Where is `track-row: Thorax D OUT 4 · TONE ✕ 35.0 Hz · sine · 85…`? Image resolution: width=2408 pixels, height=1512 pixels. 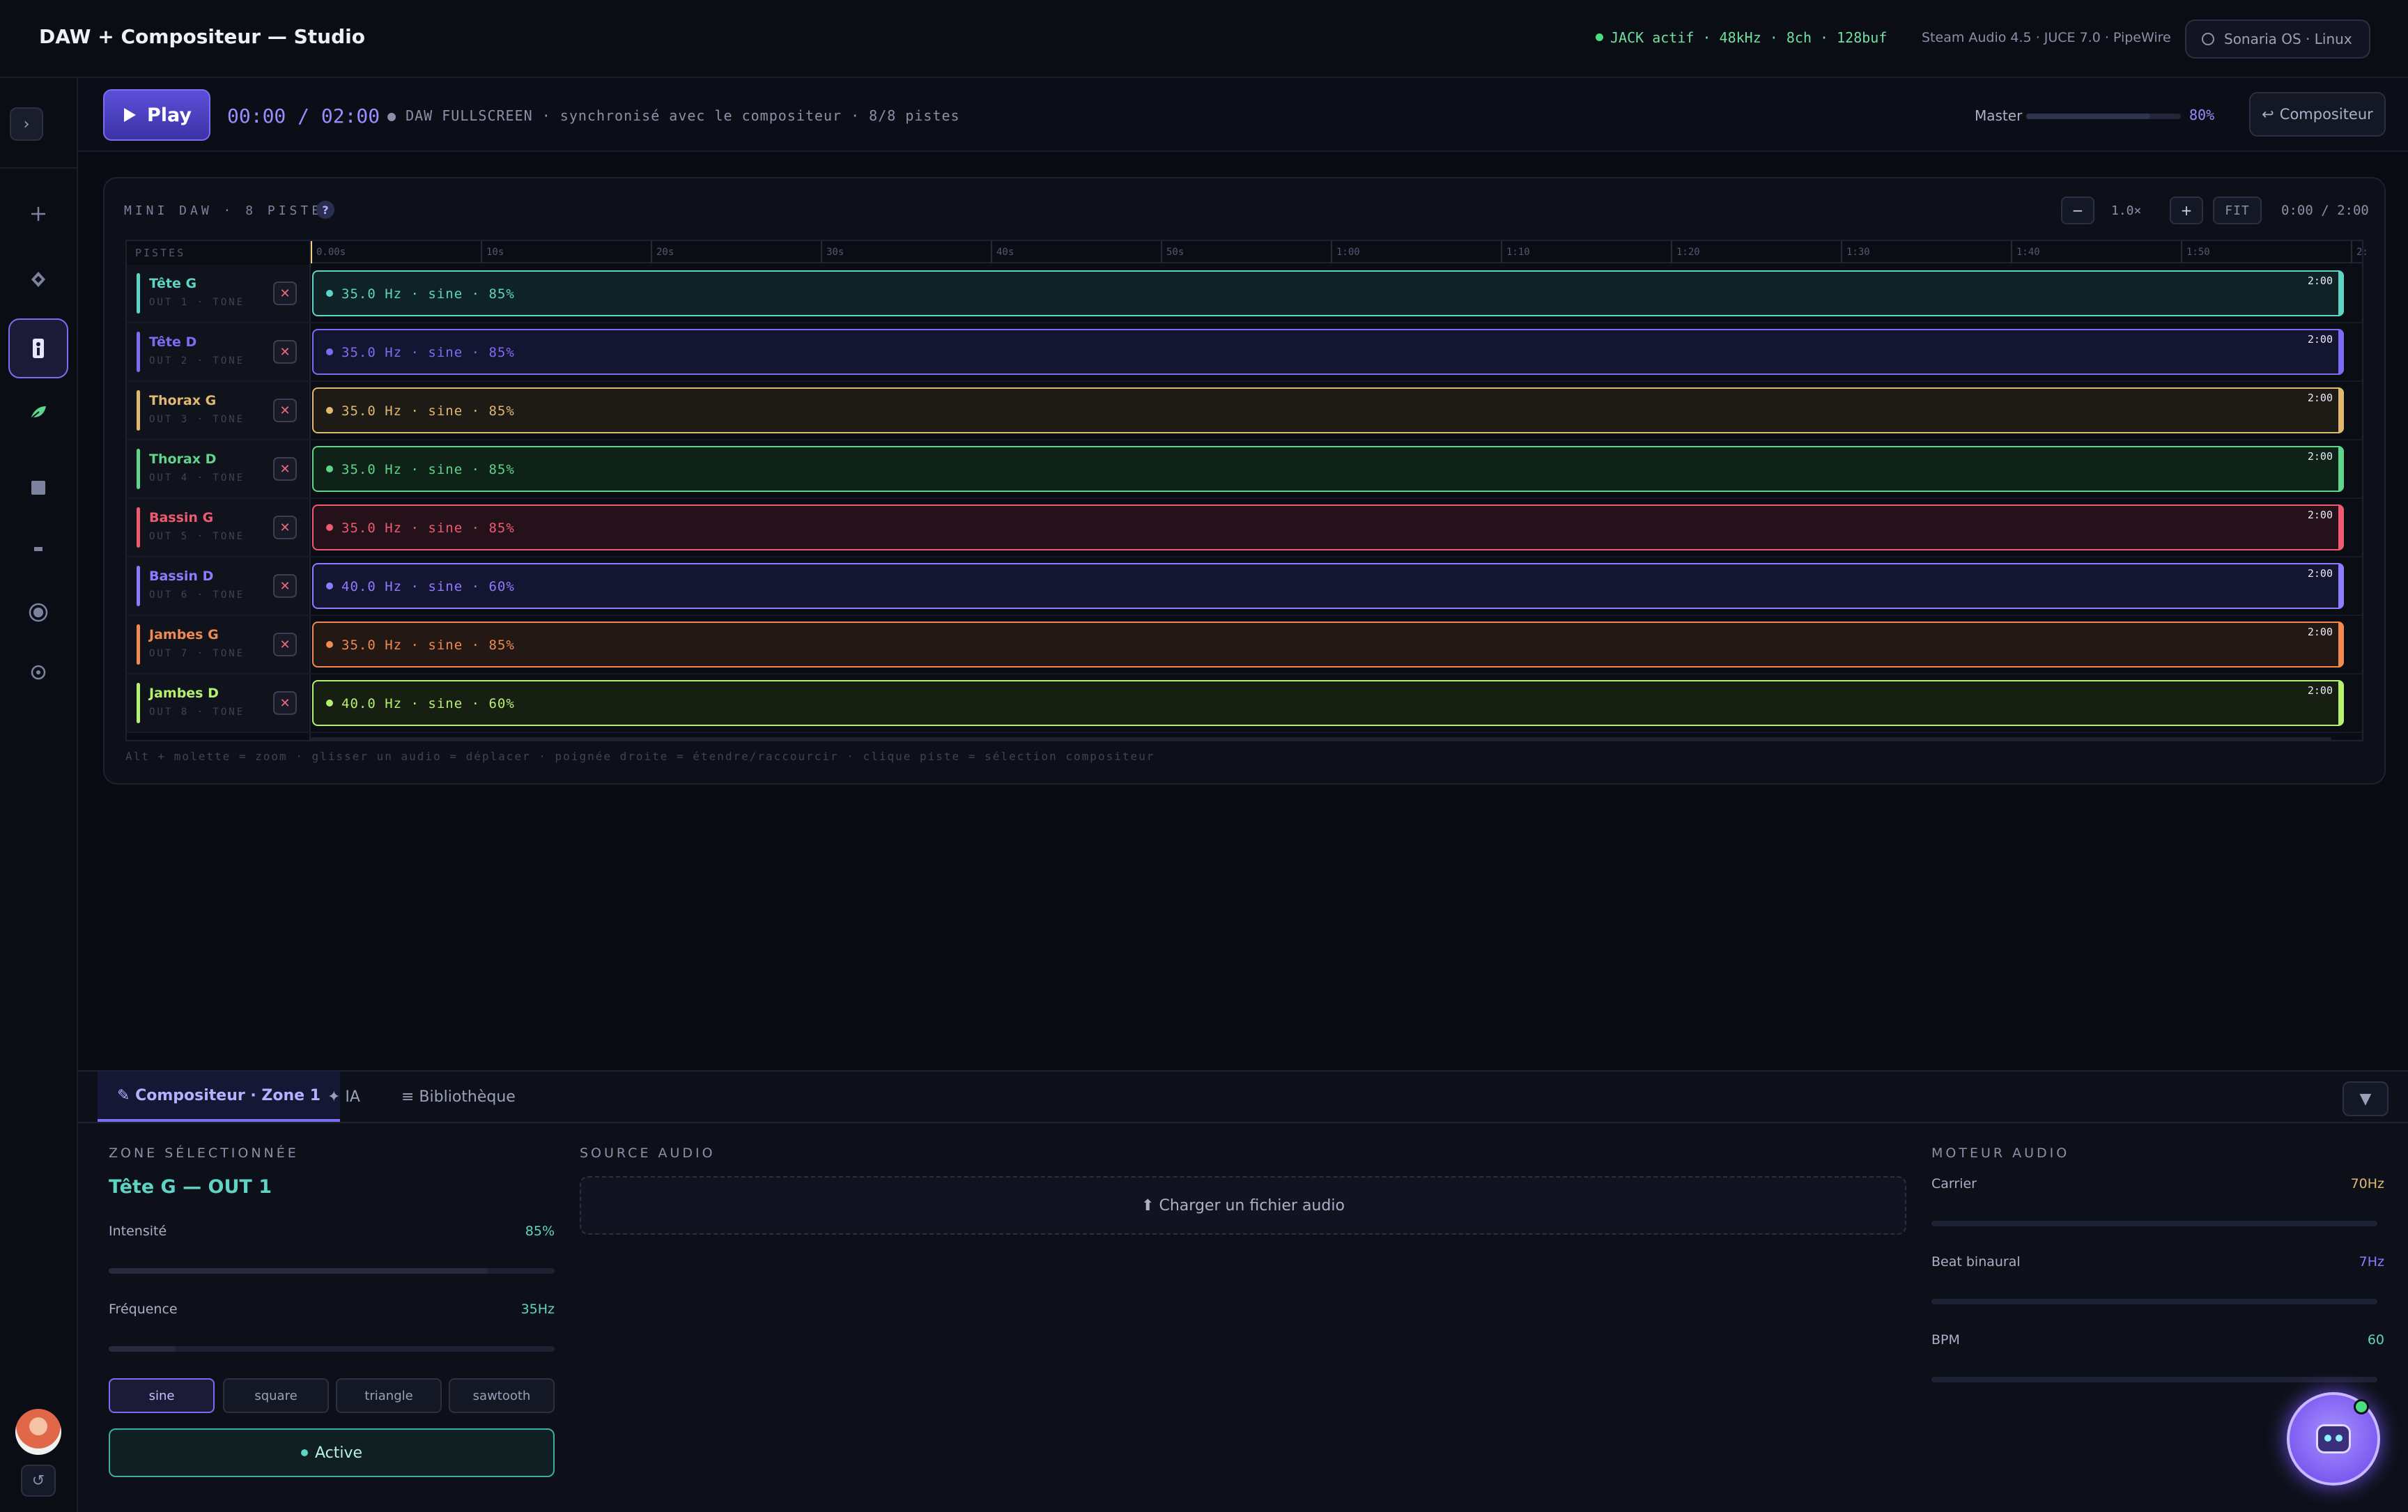
track-row: Thorax D OUT 4 · TONE ✕ 35.0 Hz · sine · 85… is located at coordinates (1245, 469).